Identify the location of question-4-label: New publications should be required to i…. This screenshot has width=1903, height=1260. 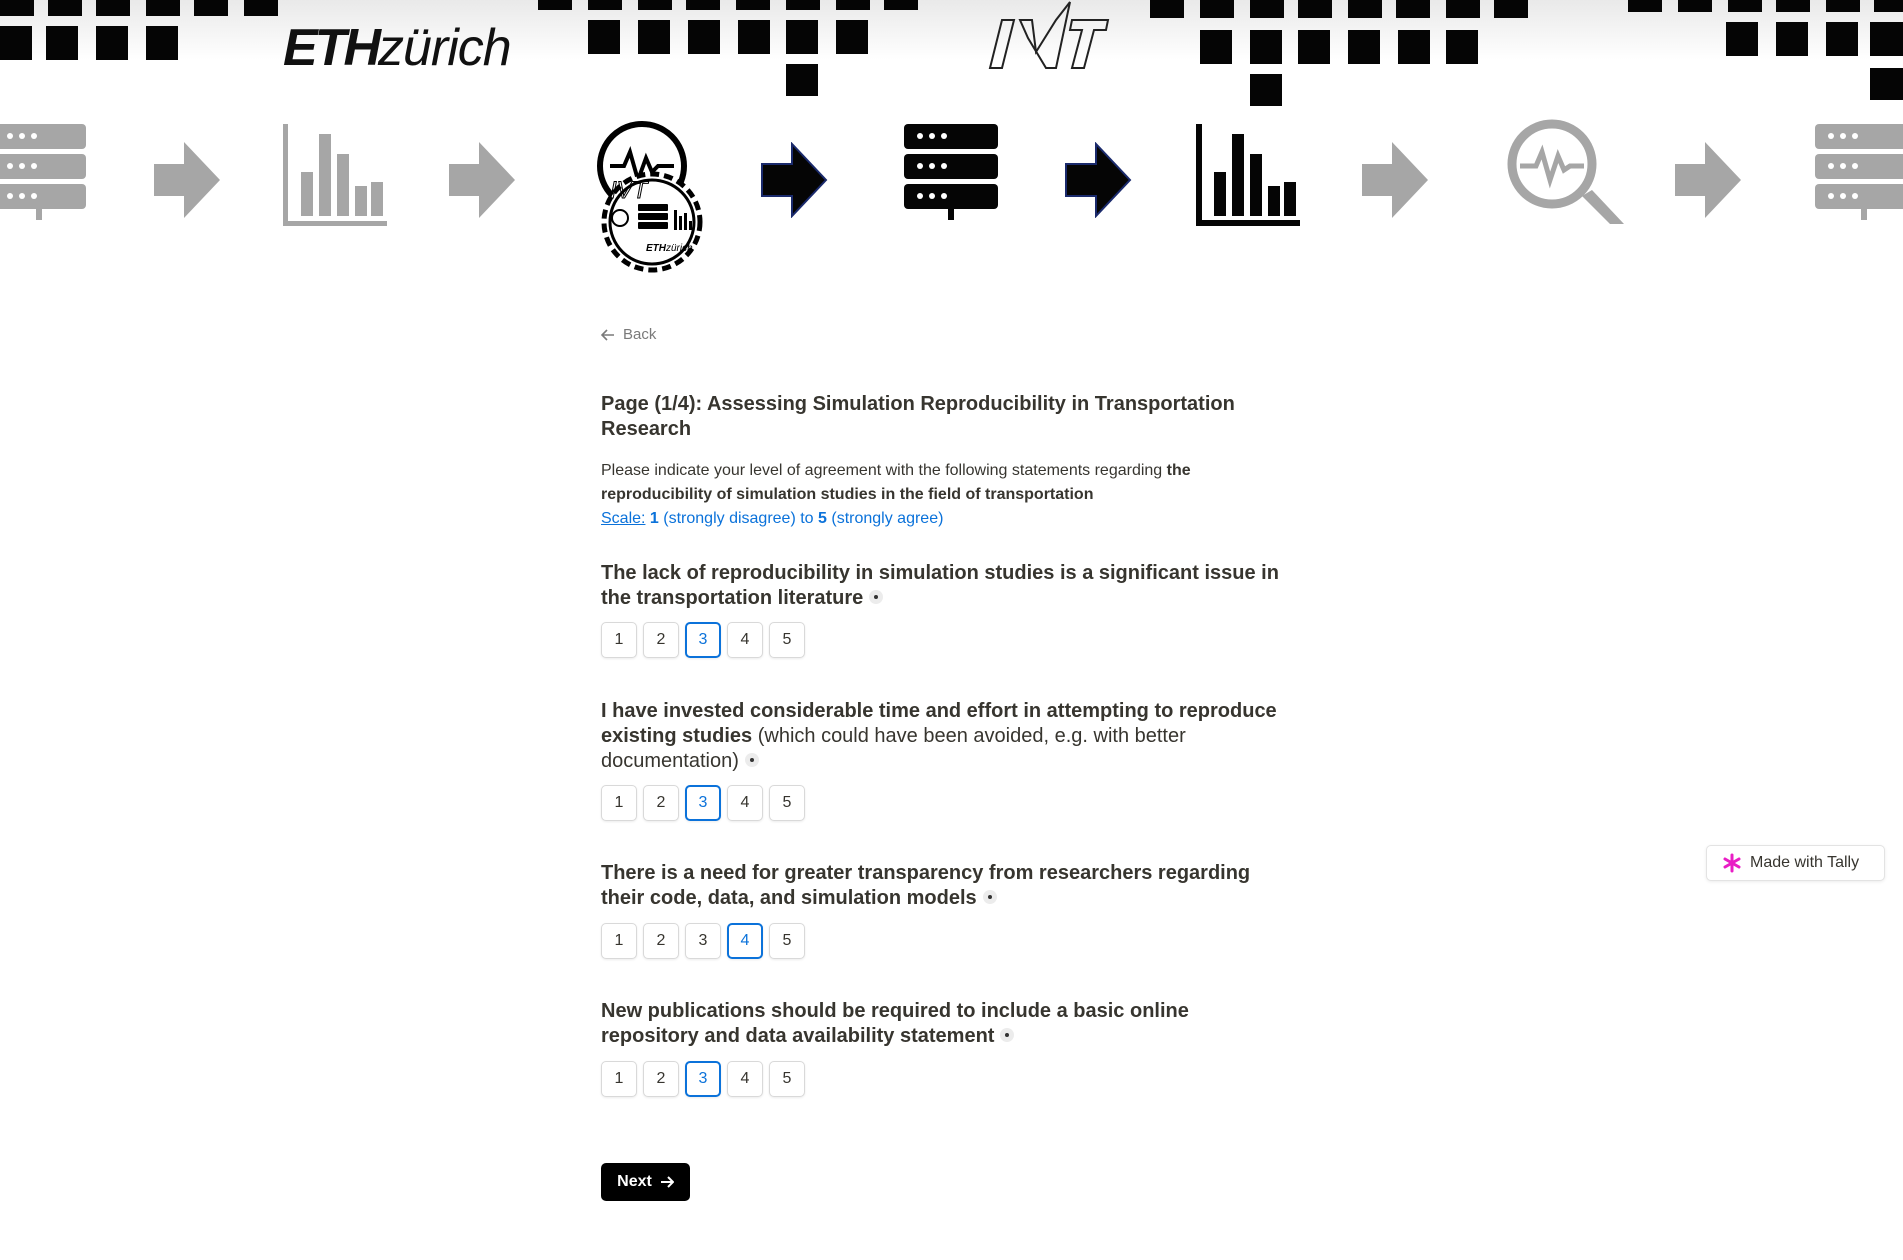
(946, 1024).